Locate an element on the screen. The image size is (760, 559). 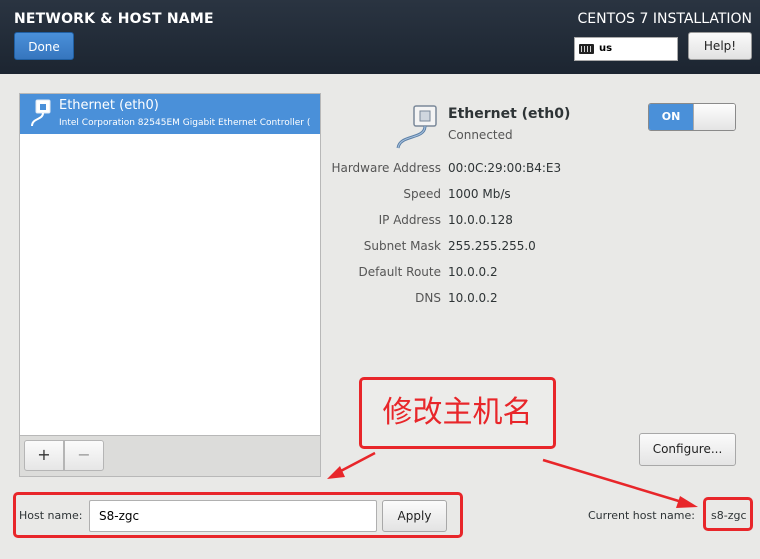
speed-label: Speed is located at coordinates (422, 194).